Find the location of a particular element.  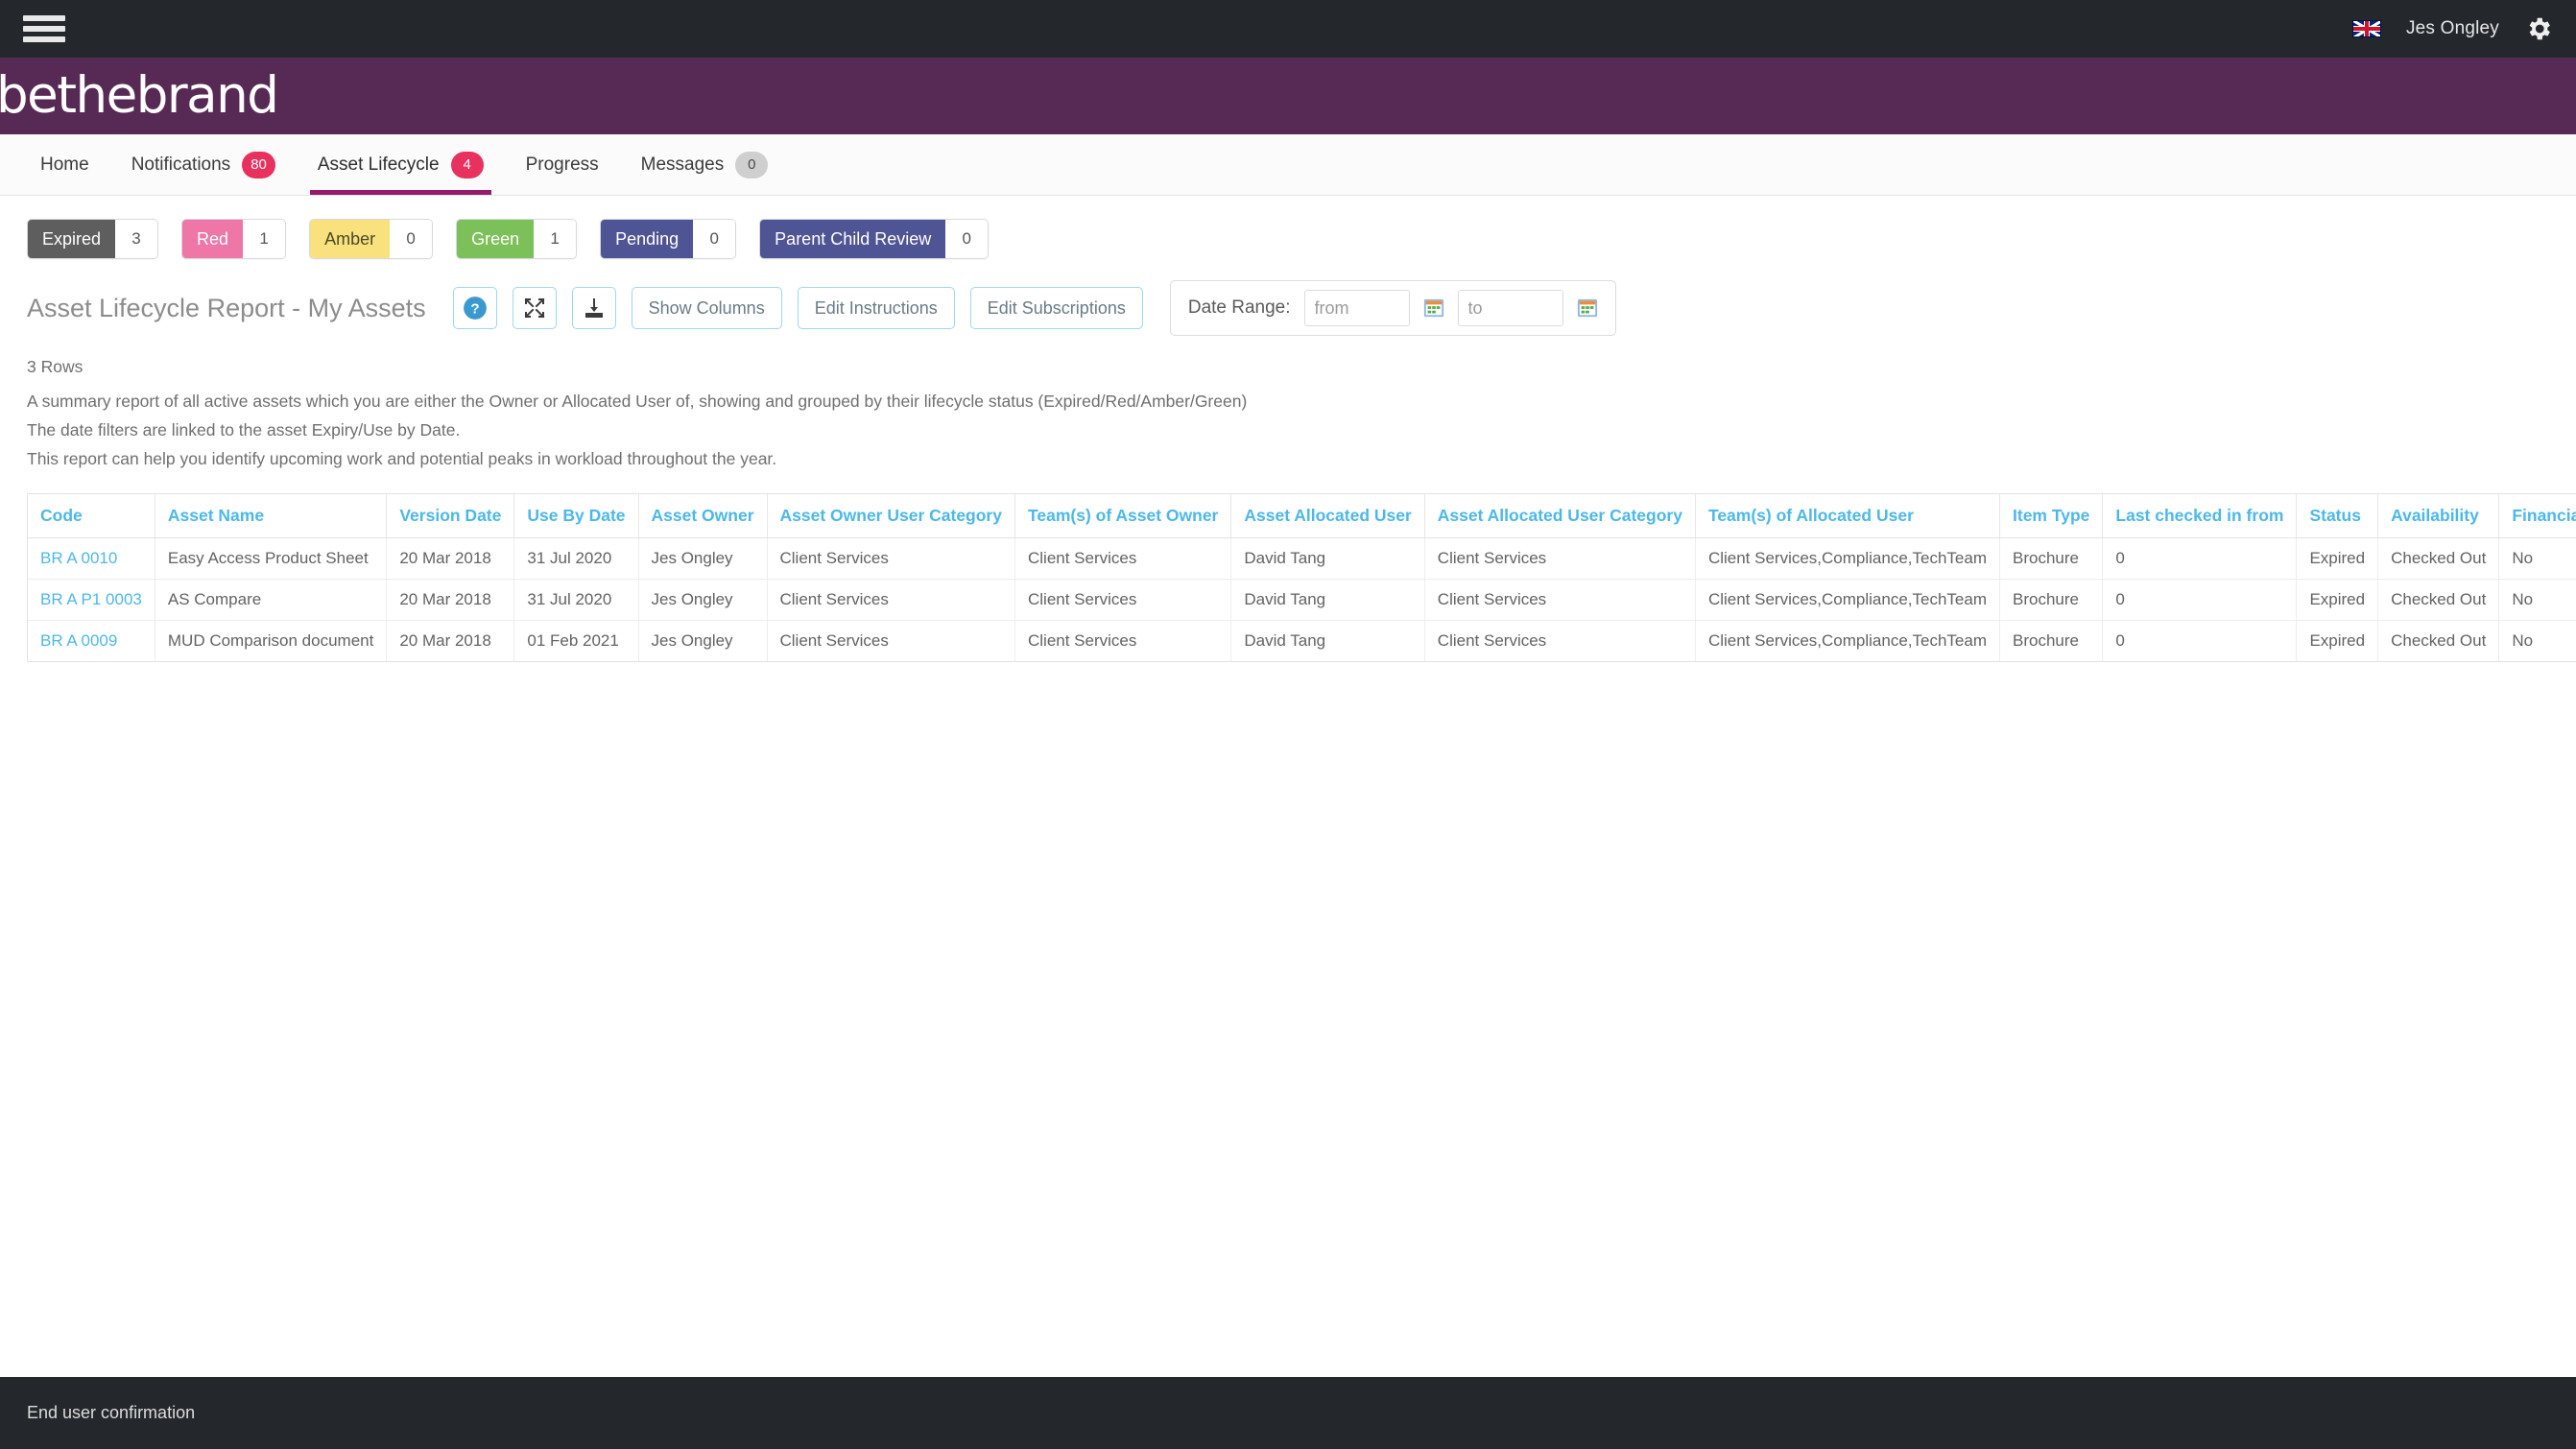

table-cell-use-by-date: 01 Feb 2021 is located at coordinates (576, 641).